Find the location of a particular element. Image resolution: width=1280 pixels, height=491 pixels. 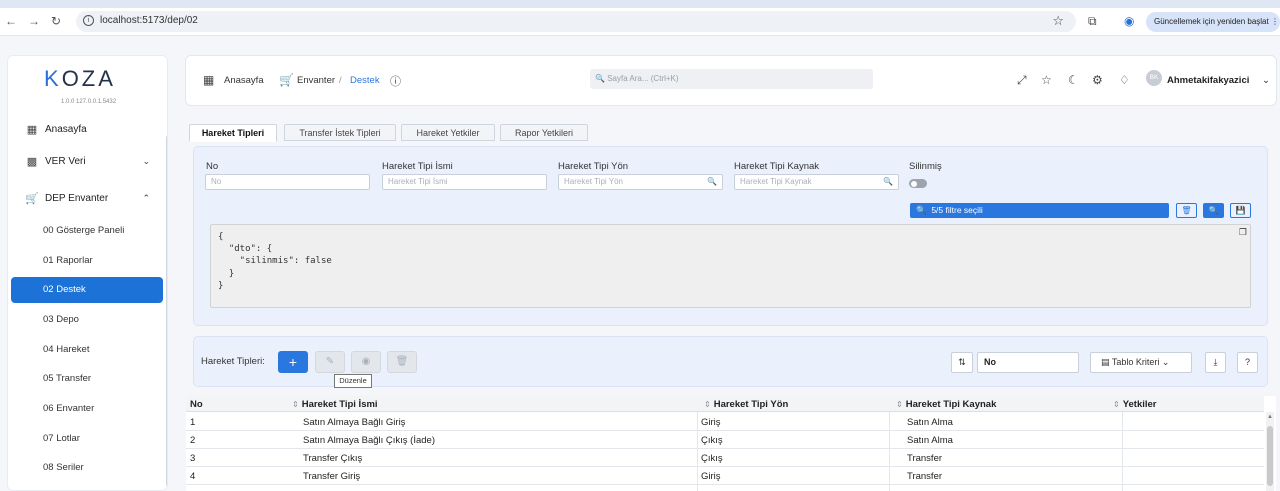

filter-label-yon: Hareket Tipi Yön is located at coordinates (593, 166).